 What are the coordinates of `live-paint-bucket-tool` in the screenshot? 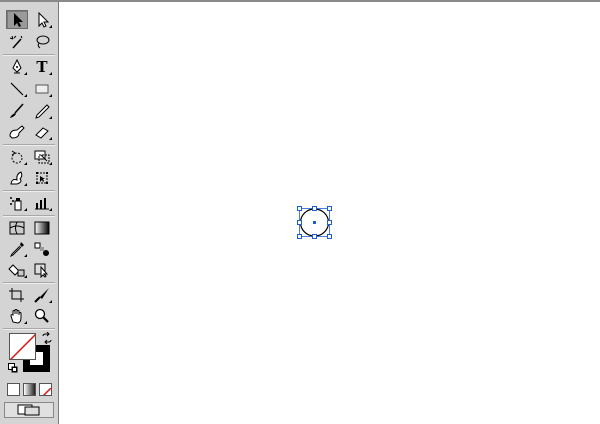 It's located at (17, 269).